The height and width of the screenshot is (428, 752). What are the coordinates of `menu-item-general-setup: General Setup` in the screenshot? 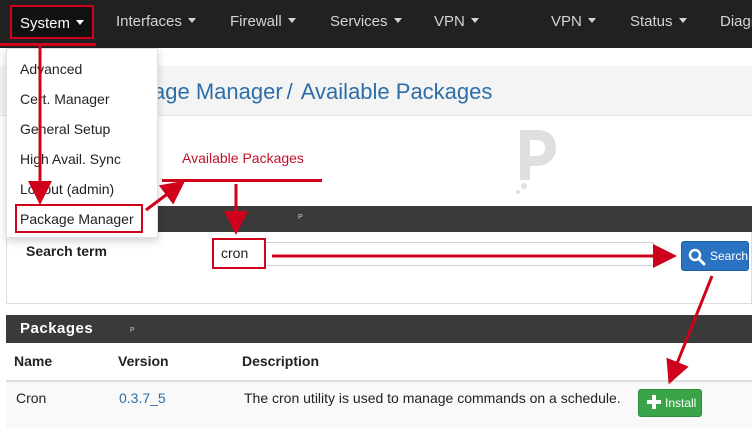 It's located at (65, 129).